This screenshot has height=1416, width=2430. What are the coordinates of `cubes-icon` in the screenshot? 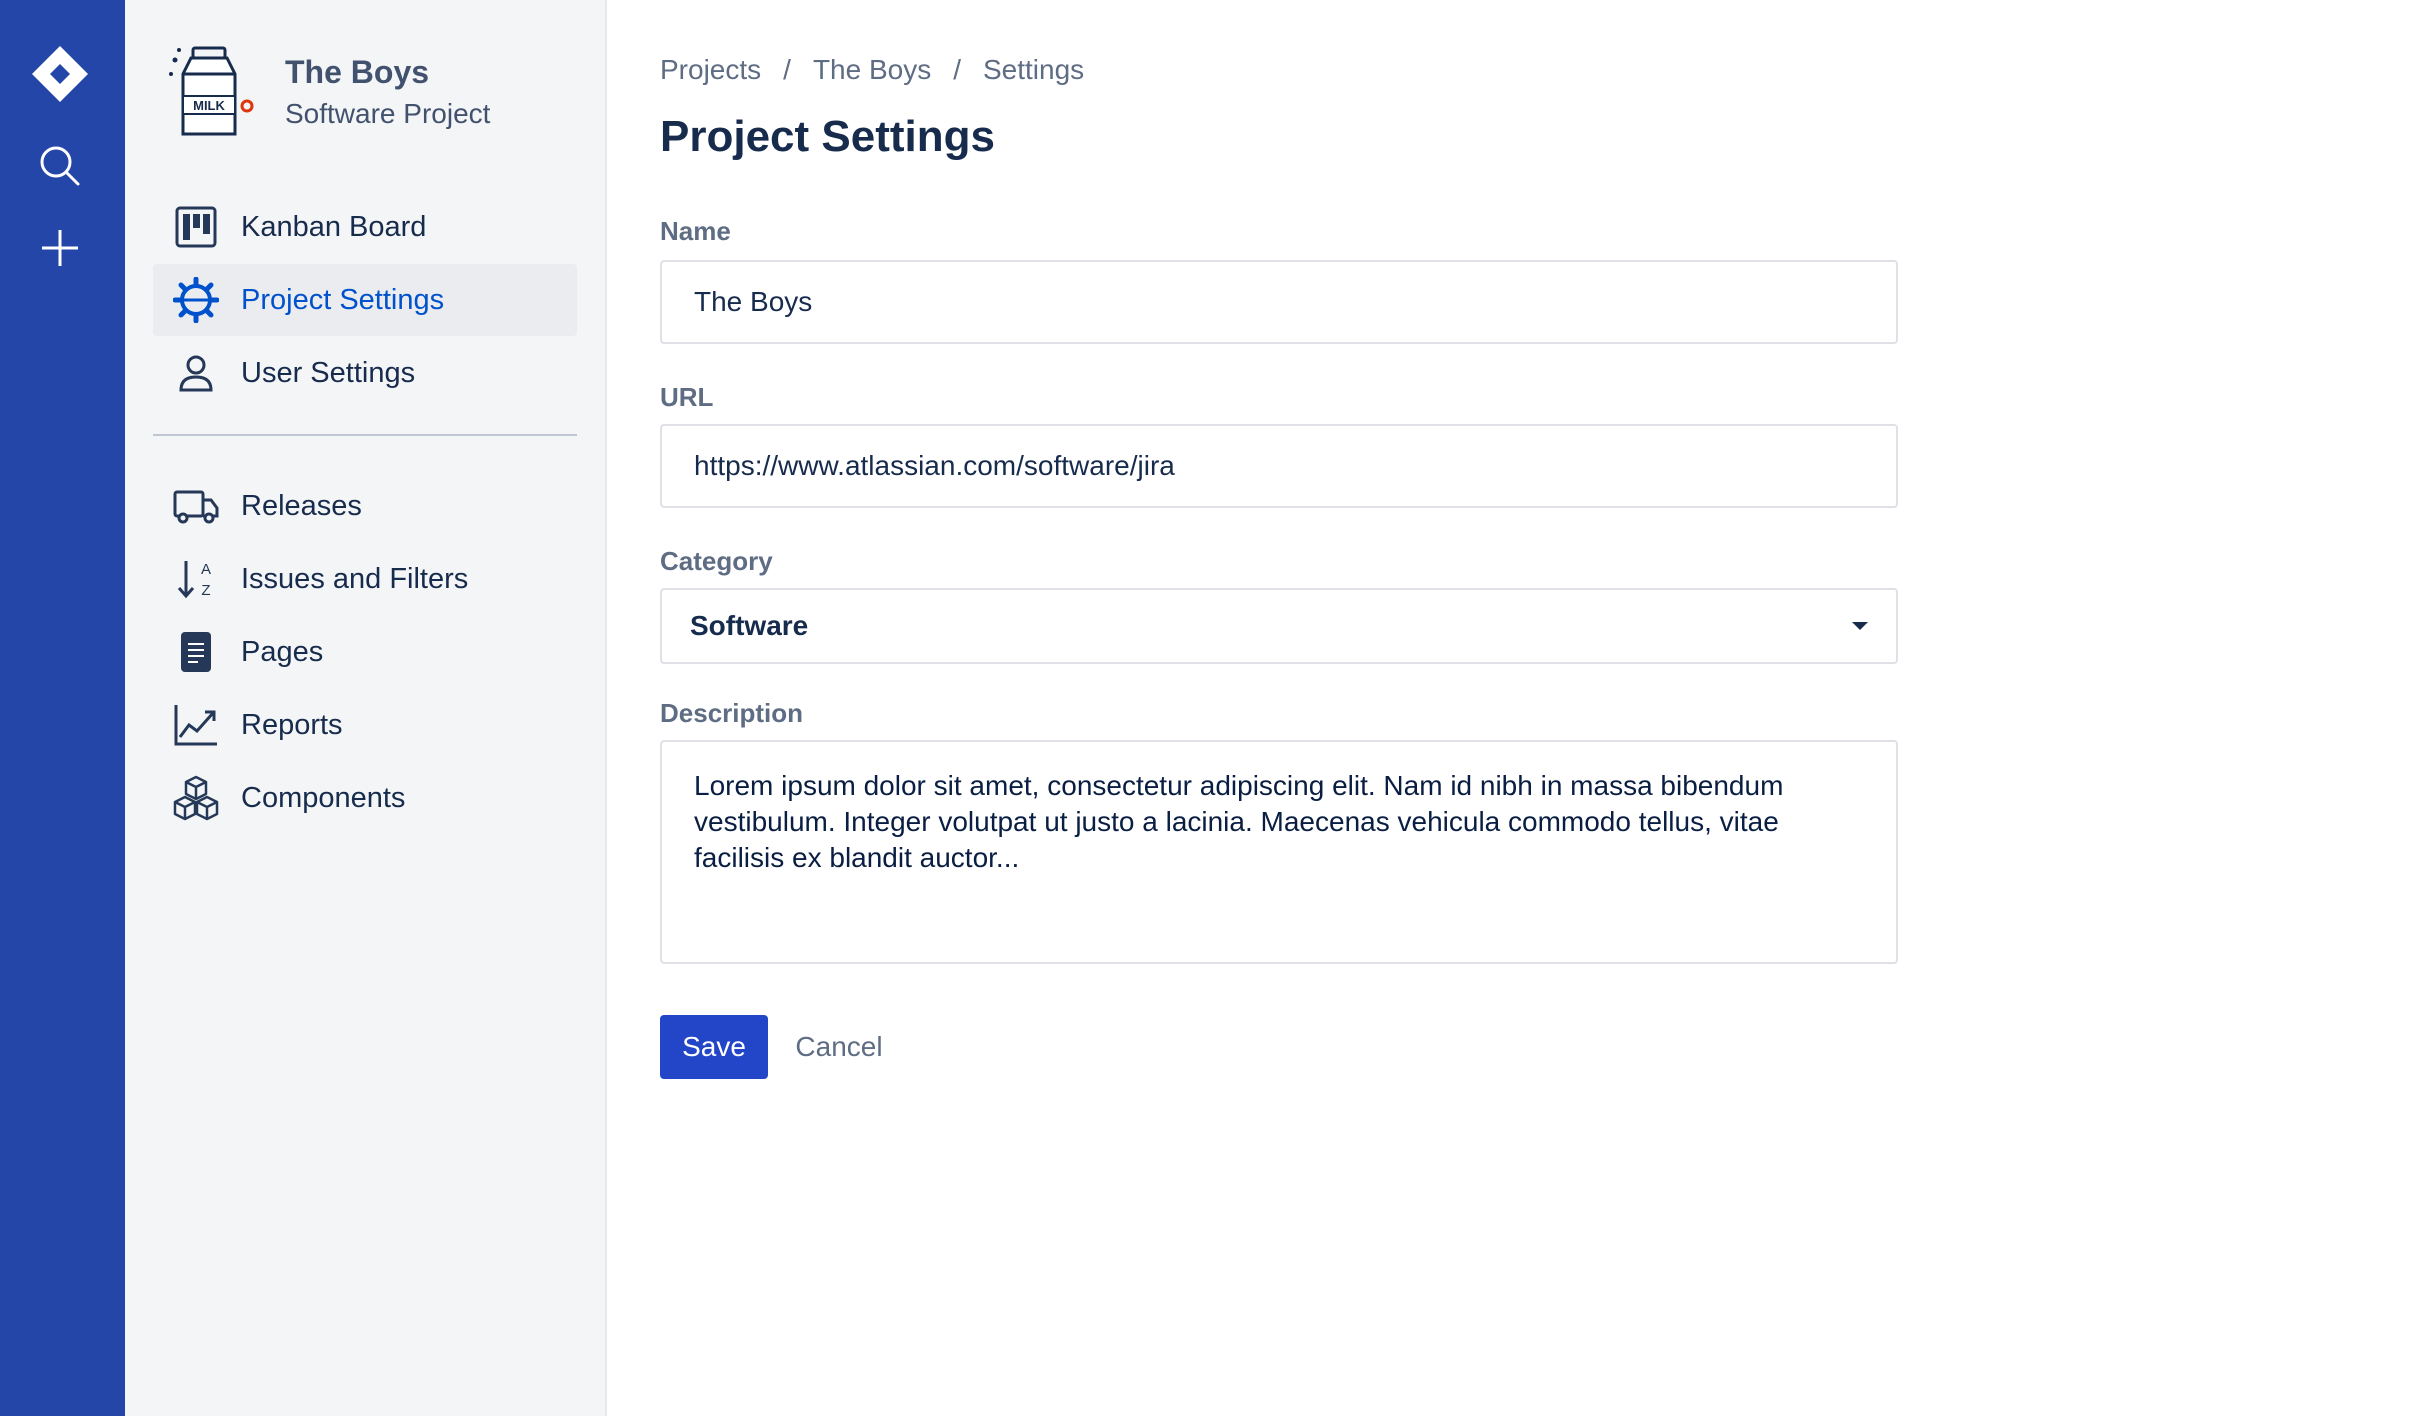 It's located at (196, 798).